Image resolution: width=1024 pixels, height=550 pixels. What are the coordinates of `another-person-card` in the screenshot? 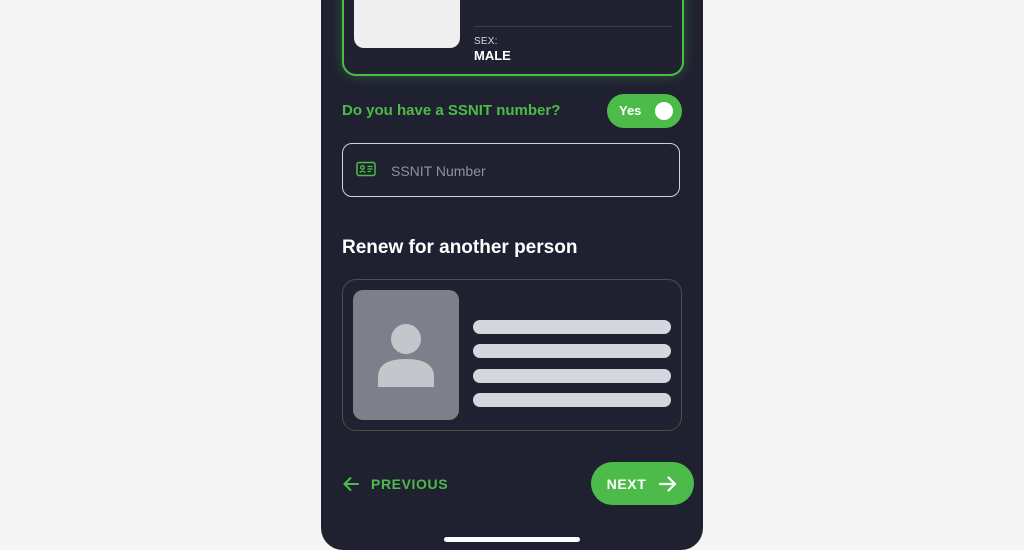 It's located at (512, 355).